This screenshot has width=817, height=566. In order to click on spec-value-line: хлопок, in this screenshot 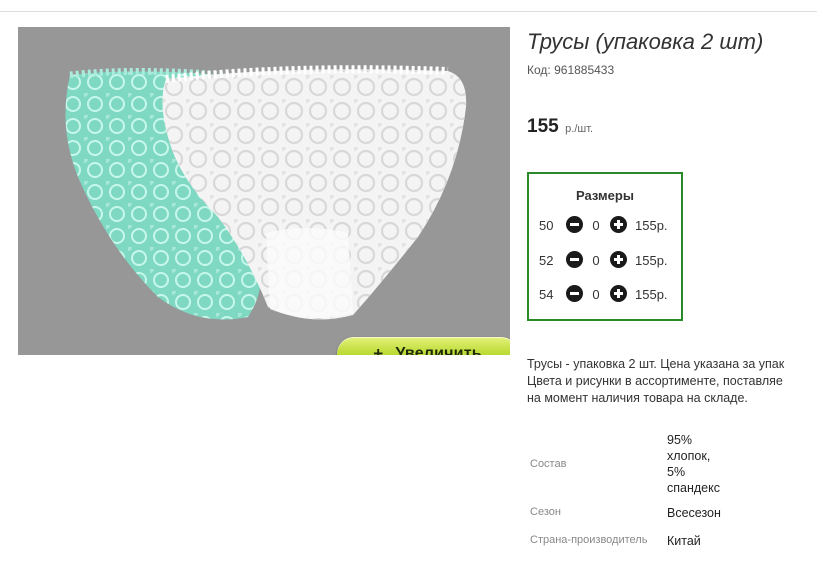, I will do `click(689, 456)`.